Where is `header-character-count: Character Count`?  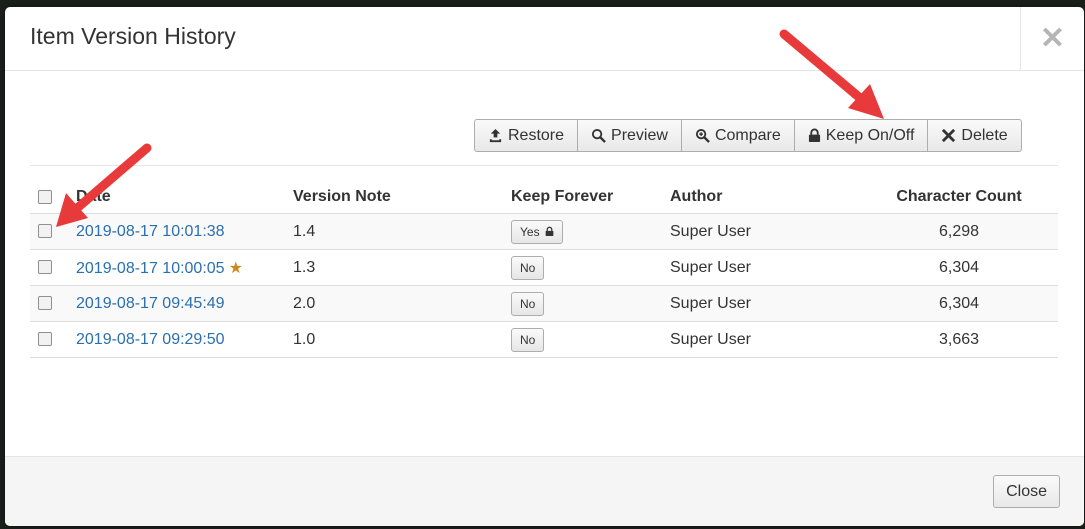 header-character-count: Character Count is located at coordinates (959, 197).